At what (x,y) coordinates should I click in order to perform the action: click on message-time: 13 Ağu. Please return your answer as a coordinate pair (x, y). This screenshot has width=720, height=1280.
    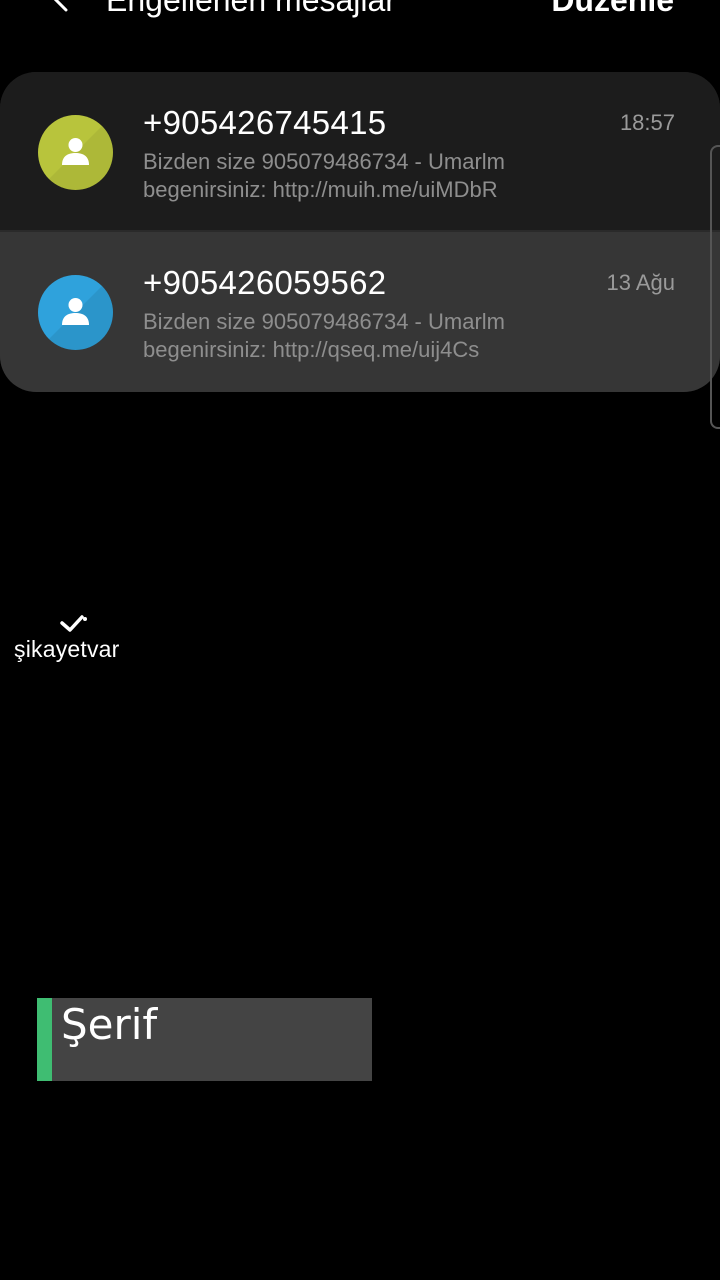
    Looking at the image, I should click on (640, 282).